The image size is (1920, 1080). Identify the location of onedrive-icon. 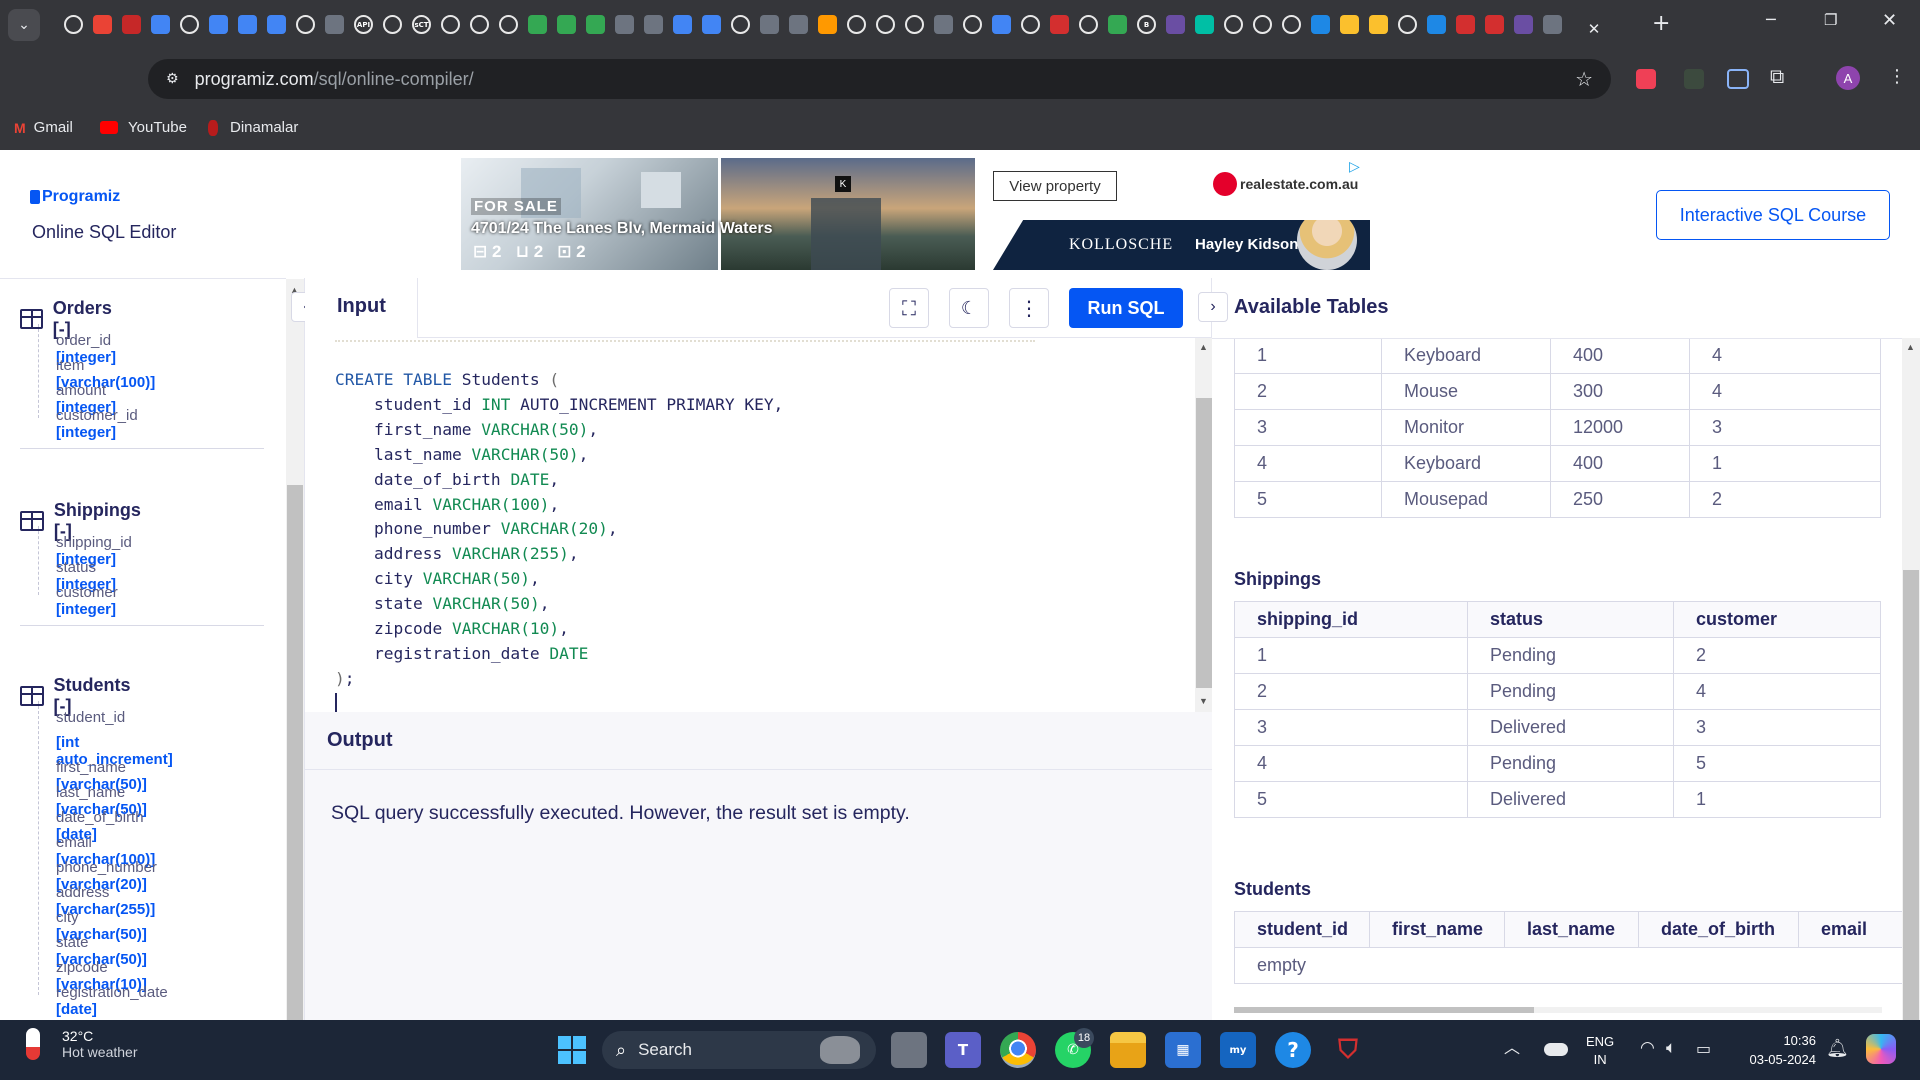
(1556, 1049).